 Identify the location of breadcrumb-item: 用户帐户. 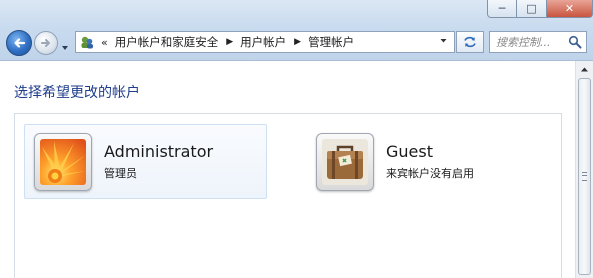
(263, 42).